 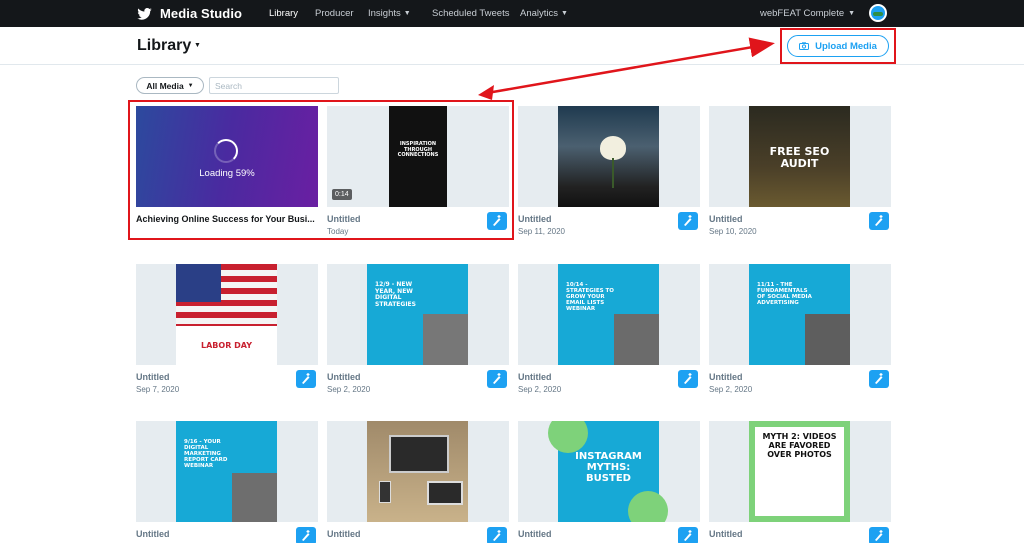 I want to click on nav-producer-label: Producer, so click(x=334, y=13).